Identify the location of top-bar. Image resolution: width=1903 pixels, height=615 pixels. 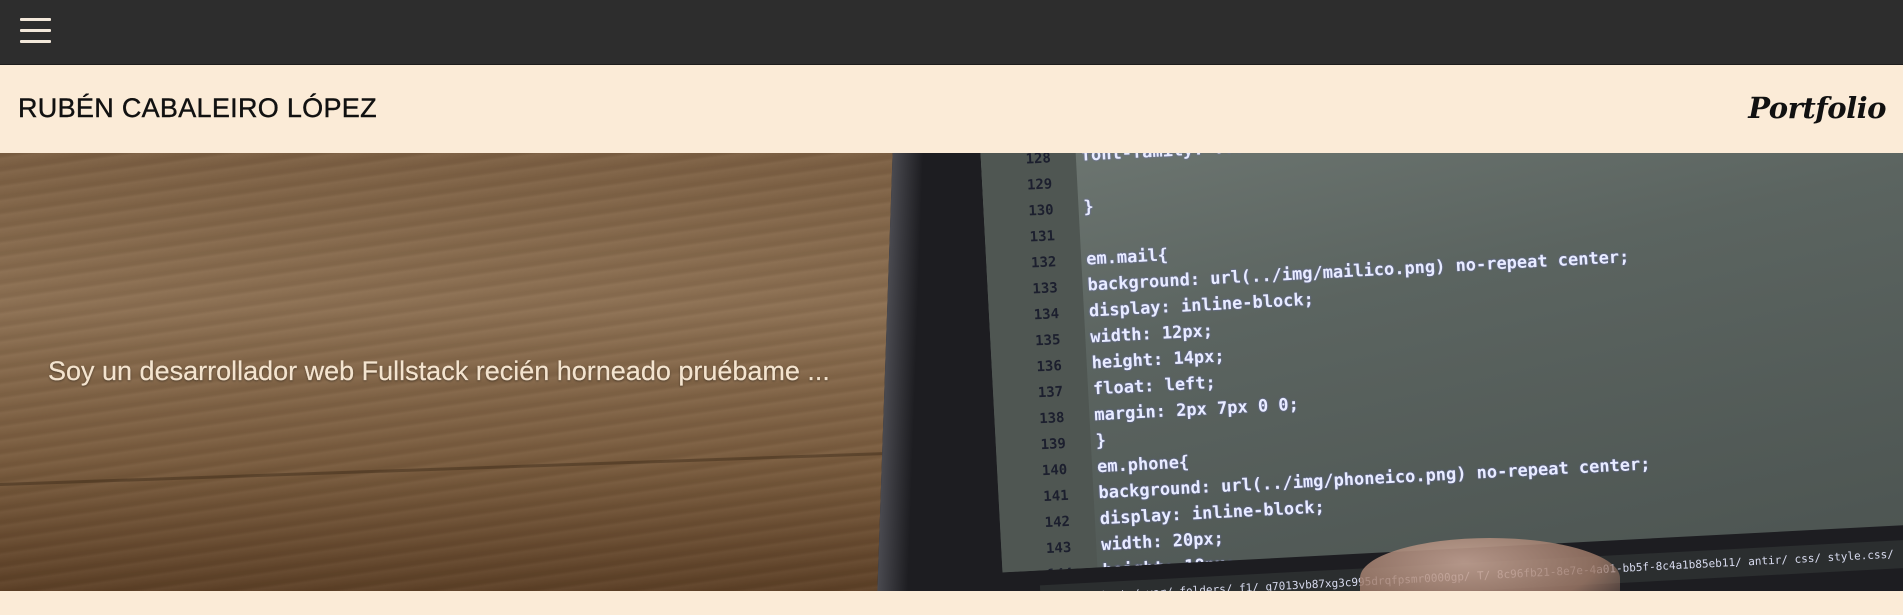
(951, 32).